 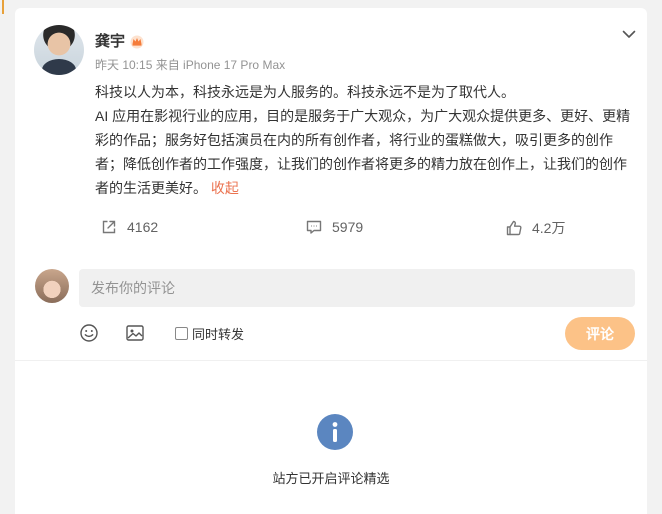 What do you see at coordinates (123, 65) in the screenshot?
I see `post-timestamp: 昨天 10:15` at bounding box center [123, 65].